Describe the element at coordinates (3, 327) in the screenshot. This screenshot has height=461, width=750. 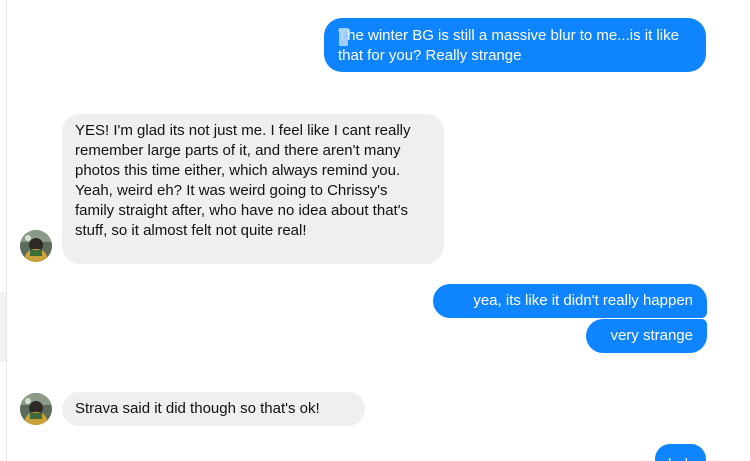
I see `left-panel-edge` at that location.